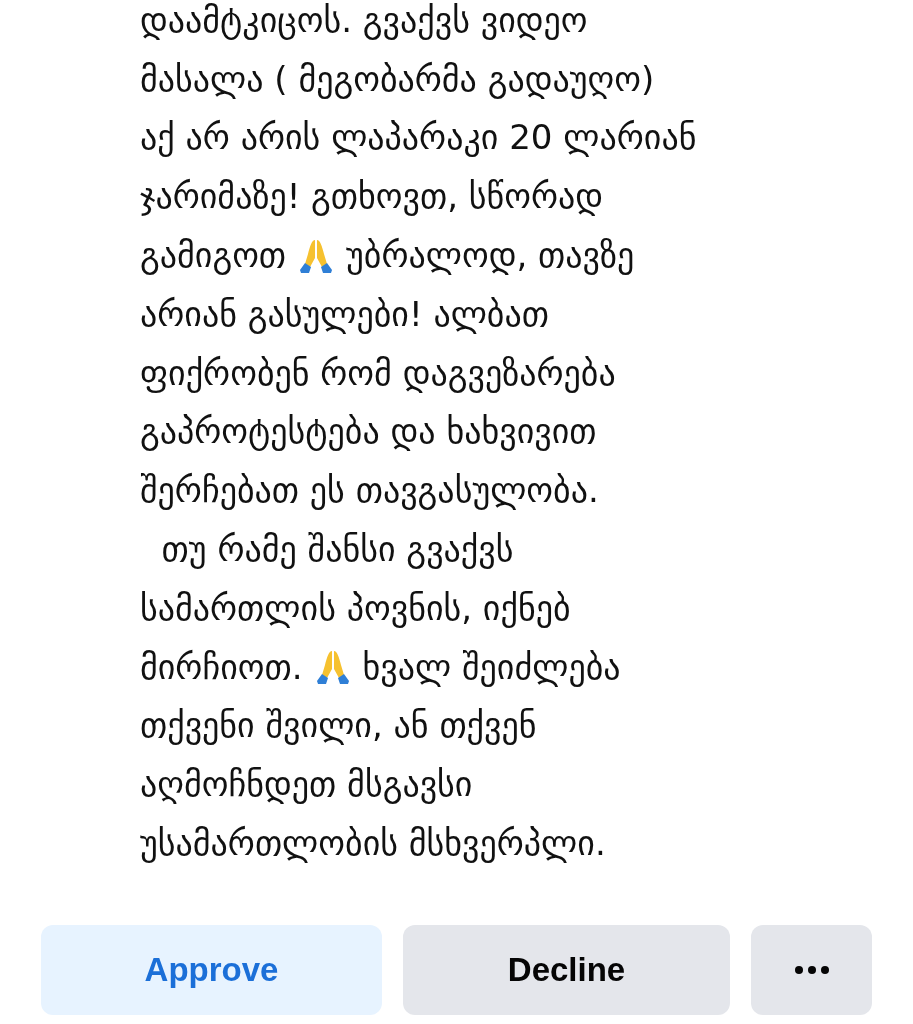 The width and height of the screenshot is (913, 1024). Describe the element at coordinates (368, 432) in the screenshot. I see `post-text: გაპროტესტება და ხახვივით` at that location.